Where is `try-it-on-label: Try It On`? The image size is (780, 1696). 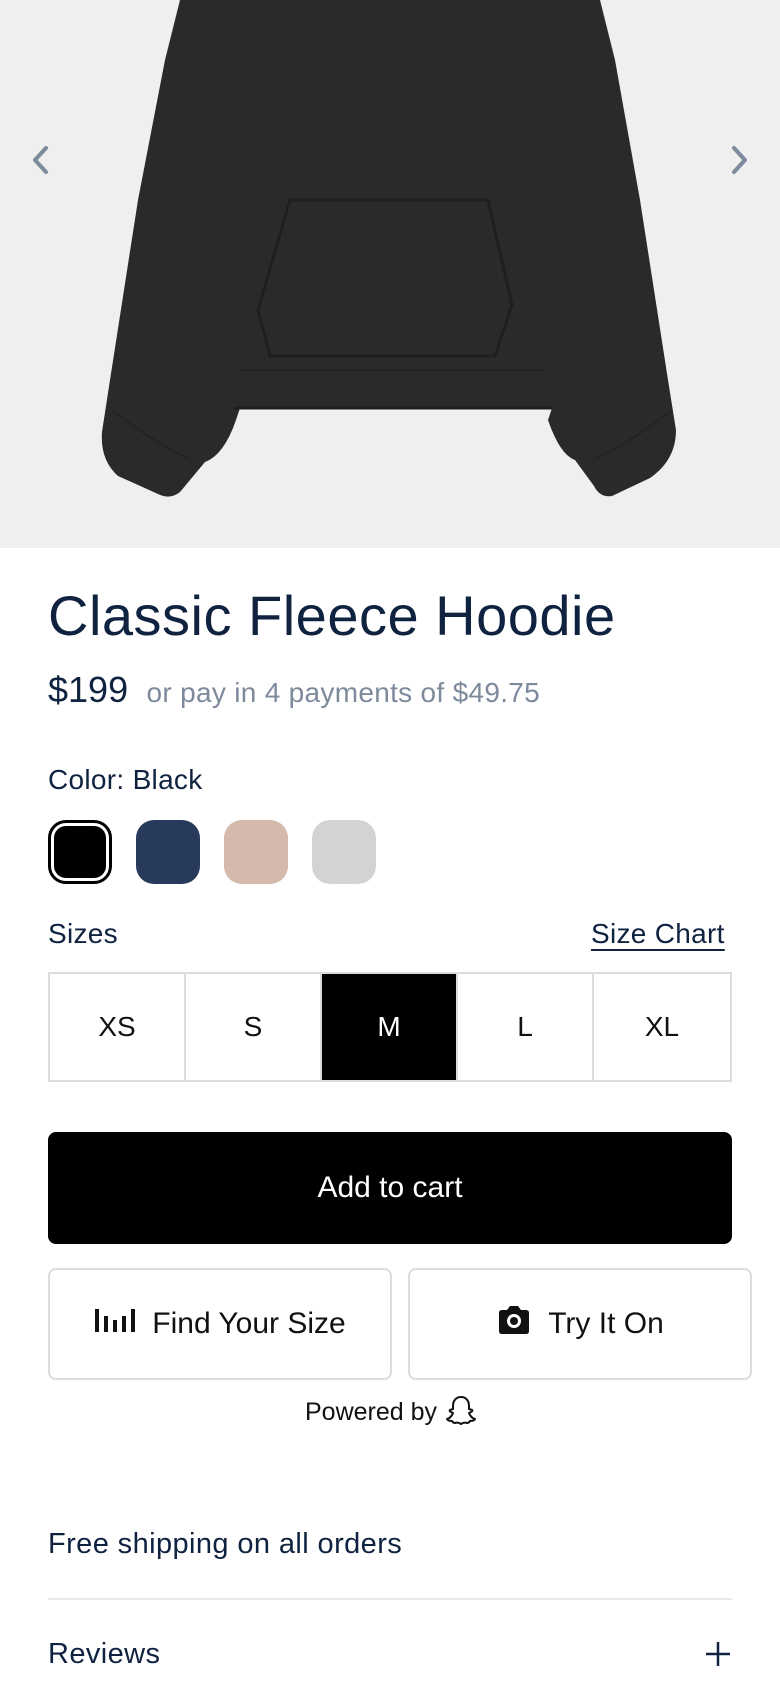
try-it-on-label: Try It On is located at coordinates (606, 1323).